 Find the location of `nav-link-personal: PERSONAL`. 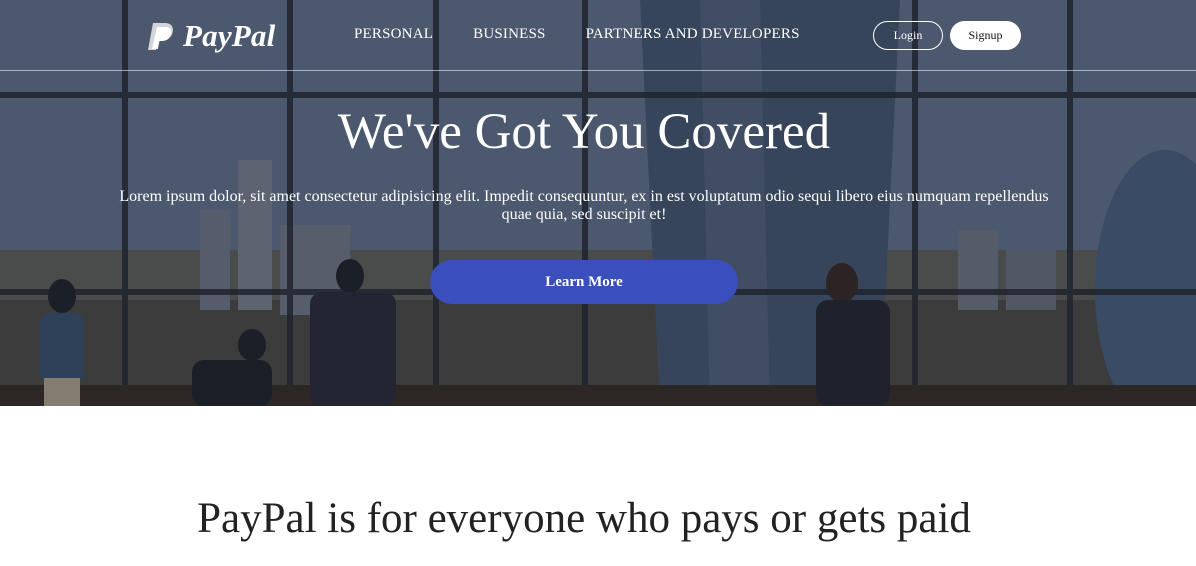

nav-link-personal: PERSONAL is located at coordinates (393, 34).